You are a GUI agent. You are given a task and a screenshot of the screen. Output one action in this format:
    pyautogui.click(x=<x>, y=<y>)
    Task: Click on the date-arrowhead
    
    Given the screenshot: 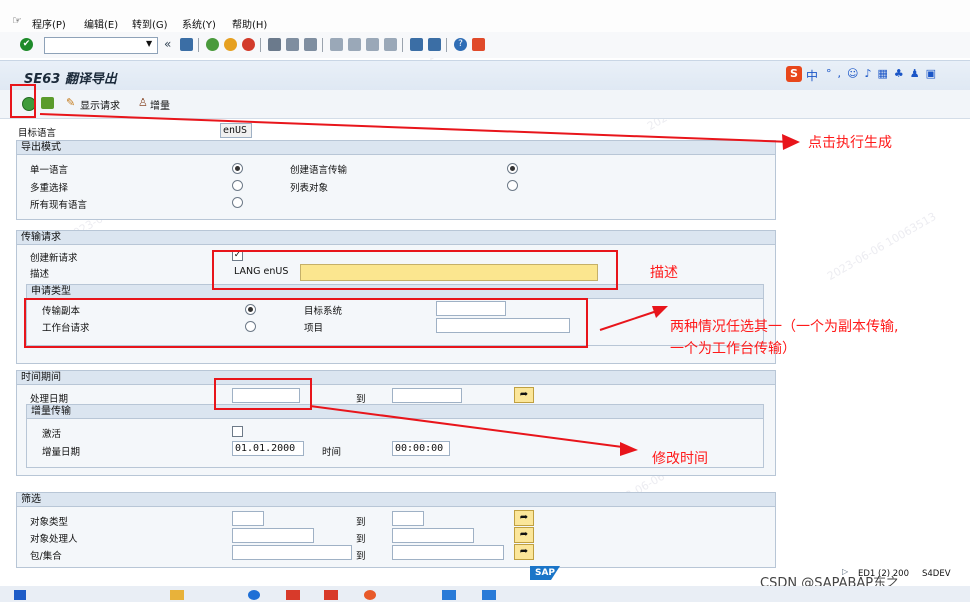 What is the action you would take?
    pyautogui.click(x=629, y=449)
    